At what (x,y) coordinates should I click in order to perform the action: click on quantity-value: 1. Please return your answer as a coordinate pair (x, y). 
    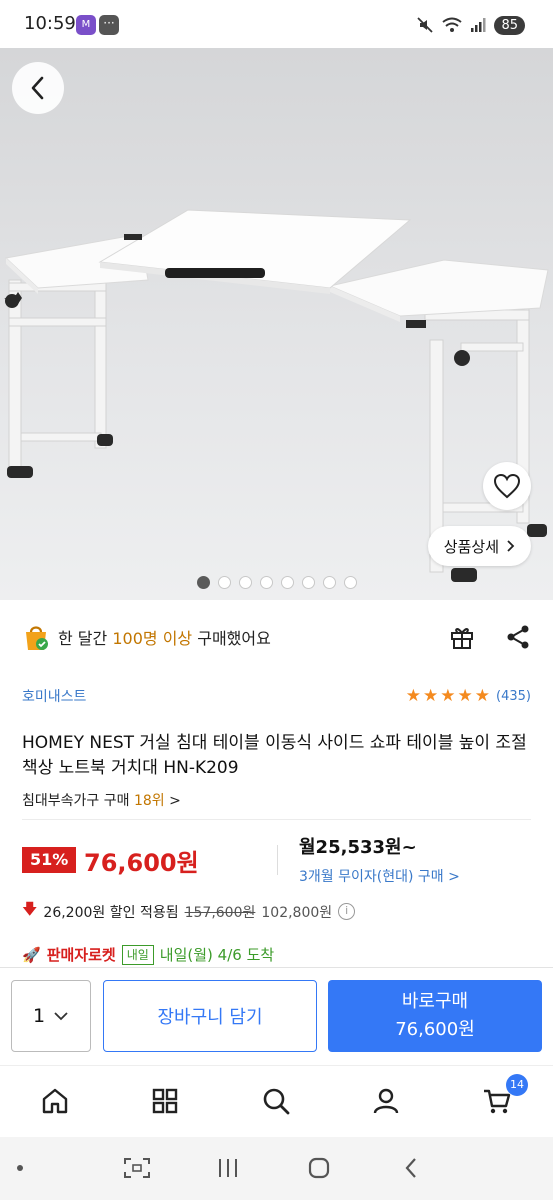
    Looking at the image, I should click on (39, 1016).